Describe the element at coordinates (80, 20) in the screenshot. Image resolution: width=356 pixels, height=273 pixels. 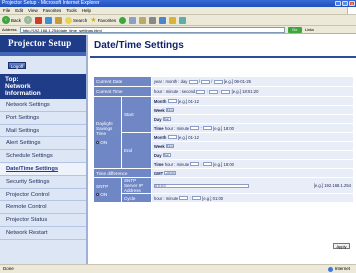
I see `search-label: Search` at that location.